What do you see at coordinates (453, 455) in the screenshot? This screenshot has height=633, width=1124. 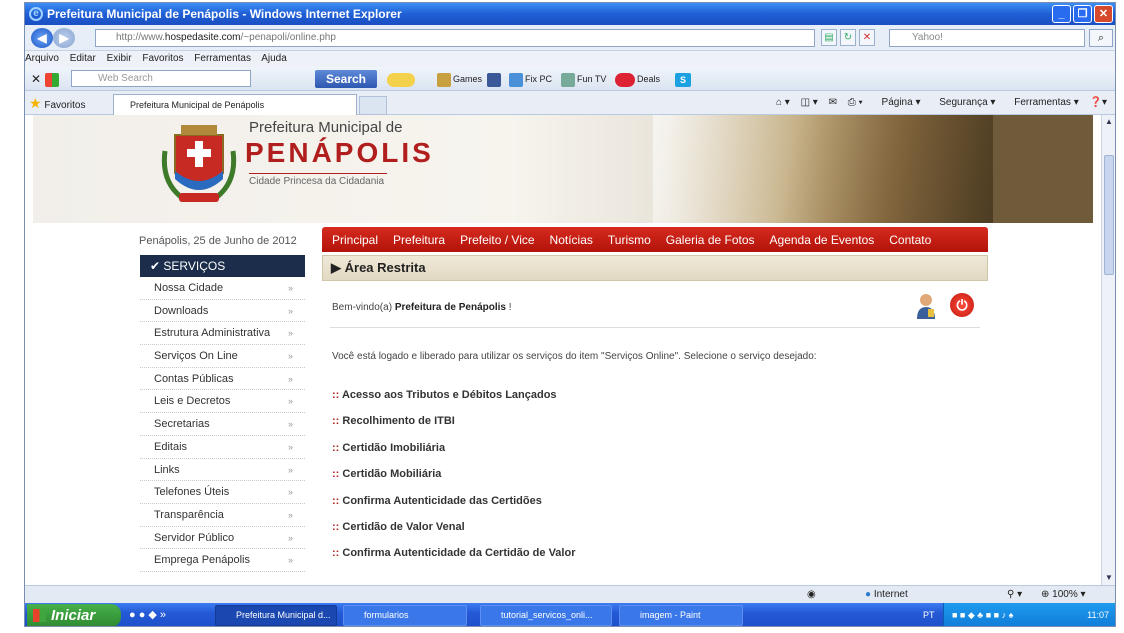 I see `service-link: :: Certidão Imobiliária` at bounding box center [453, 455].